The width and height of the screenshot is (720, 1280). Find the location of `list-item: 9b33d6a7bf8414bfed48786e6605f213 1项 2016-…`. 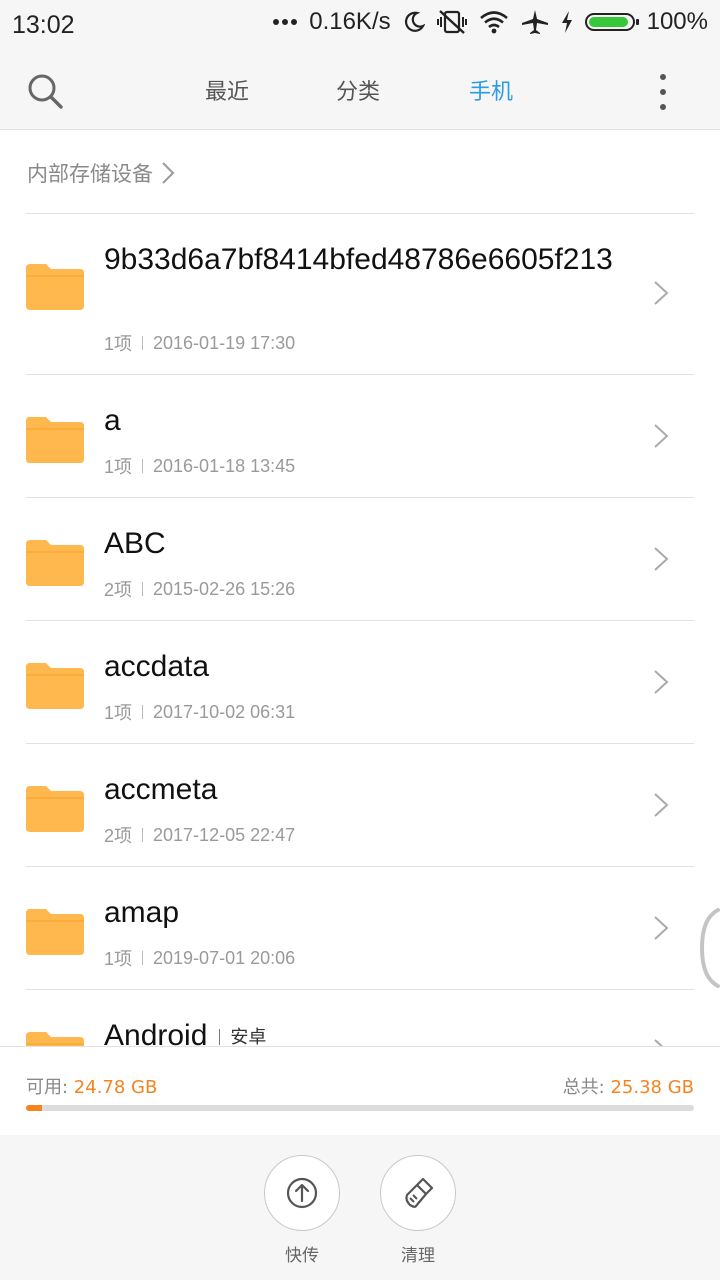

list-item: 9b33d6a7bf8414bfed48786e6605f213 1项 2016-… is located at coordinates (360, 294).